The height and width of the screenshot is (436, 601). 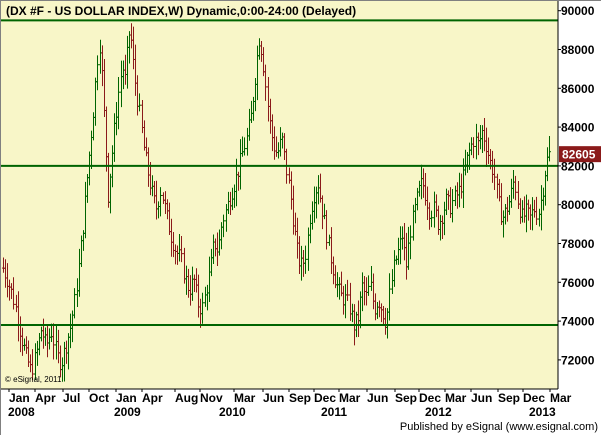 What do you see at coordinates (579, 218) in the screenshot?
I see `price-axis-area` at bounding box center [579, 218].